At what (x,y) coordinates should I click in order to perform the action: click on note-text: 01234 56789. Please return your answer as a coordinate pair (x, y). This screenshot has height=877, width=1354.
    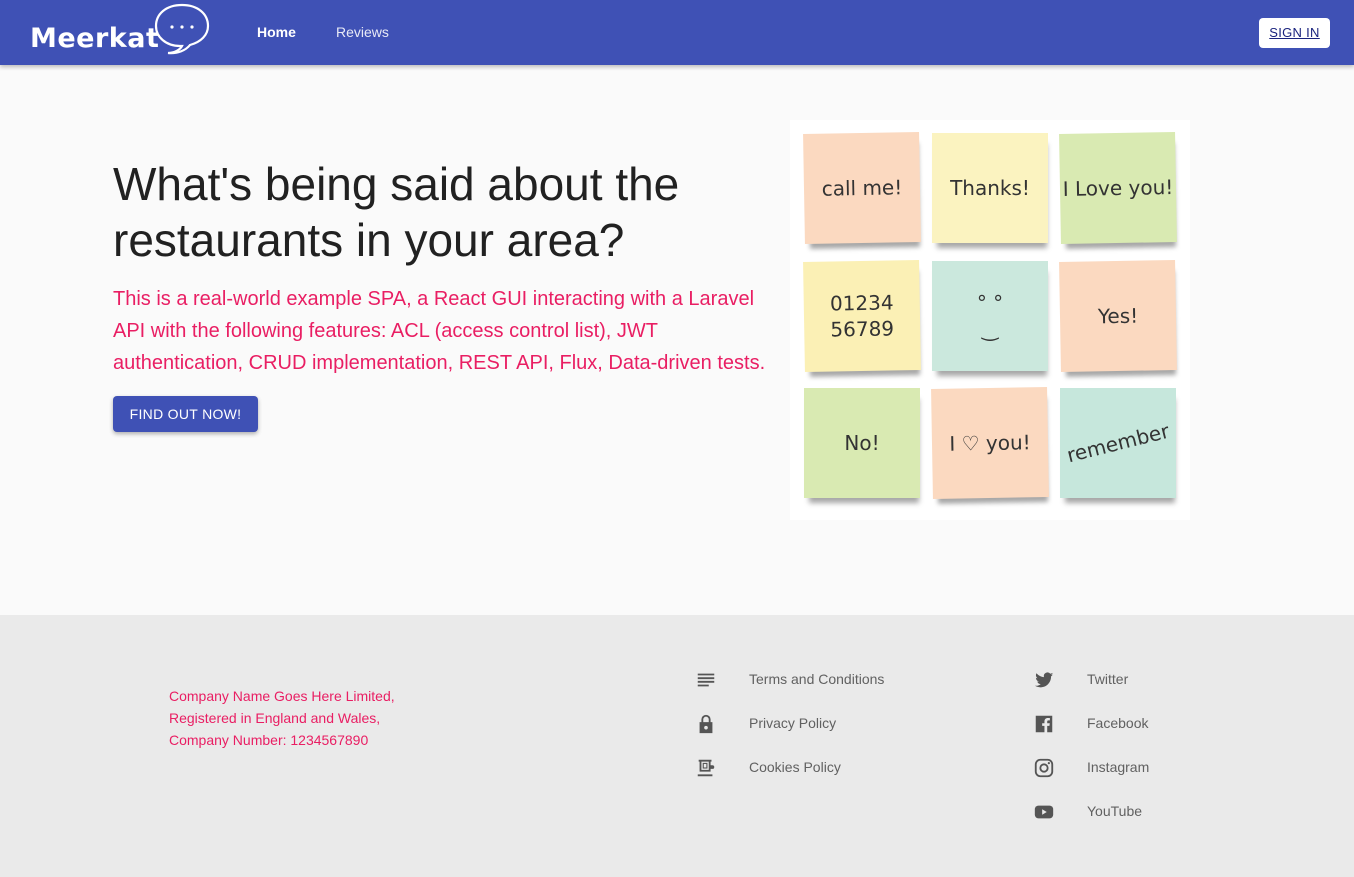
    Looking at the image, I should click on (862, 316).